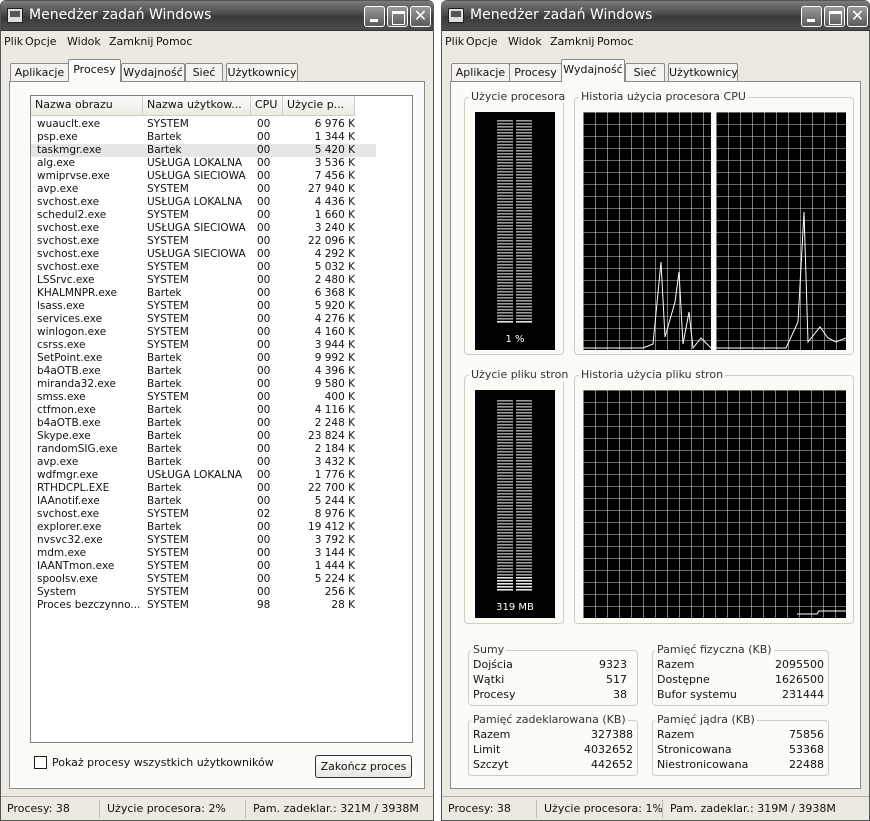 The height and width of the screenshot is (821, 870). What do you see at coordinates (203, 293) in the screenshot?
I see `table-row: KHALMNPR.exe Bartek 00 6 368 K` at bounding box center [203, 293].